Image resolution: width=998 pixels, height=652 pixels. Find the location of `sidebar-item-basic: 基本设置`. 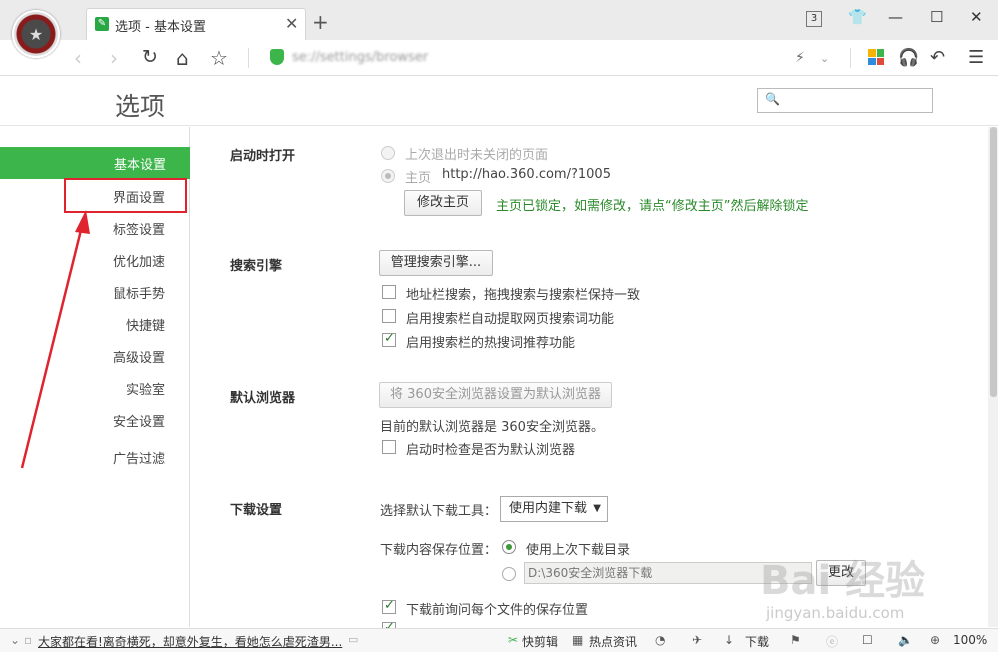

sidebar-item-basic: 基本设置 is located at coordinates (95, 163).